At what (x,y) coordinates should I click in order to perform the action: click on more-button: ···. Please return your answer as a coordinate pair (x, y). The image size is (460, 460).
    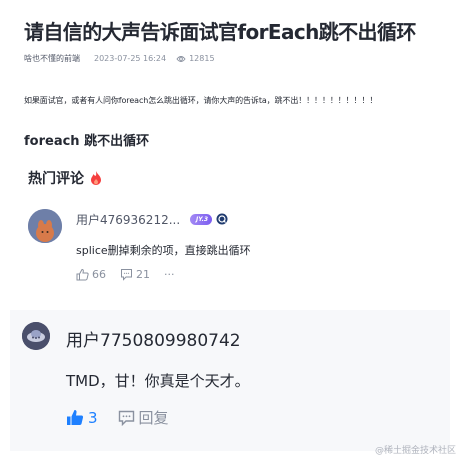
    Looking at the image, I should click on (169, 274).